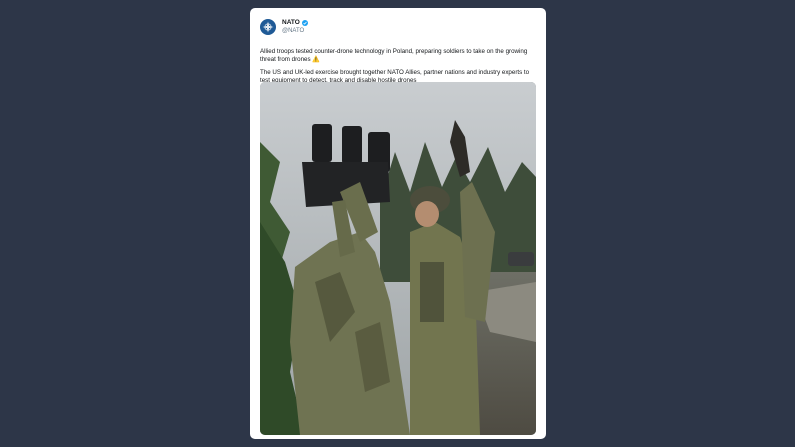  I want to click on nato-avatar-icon, so click(268, 27).